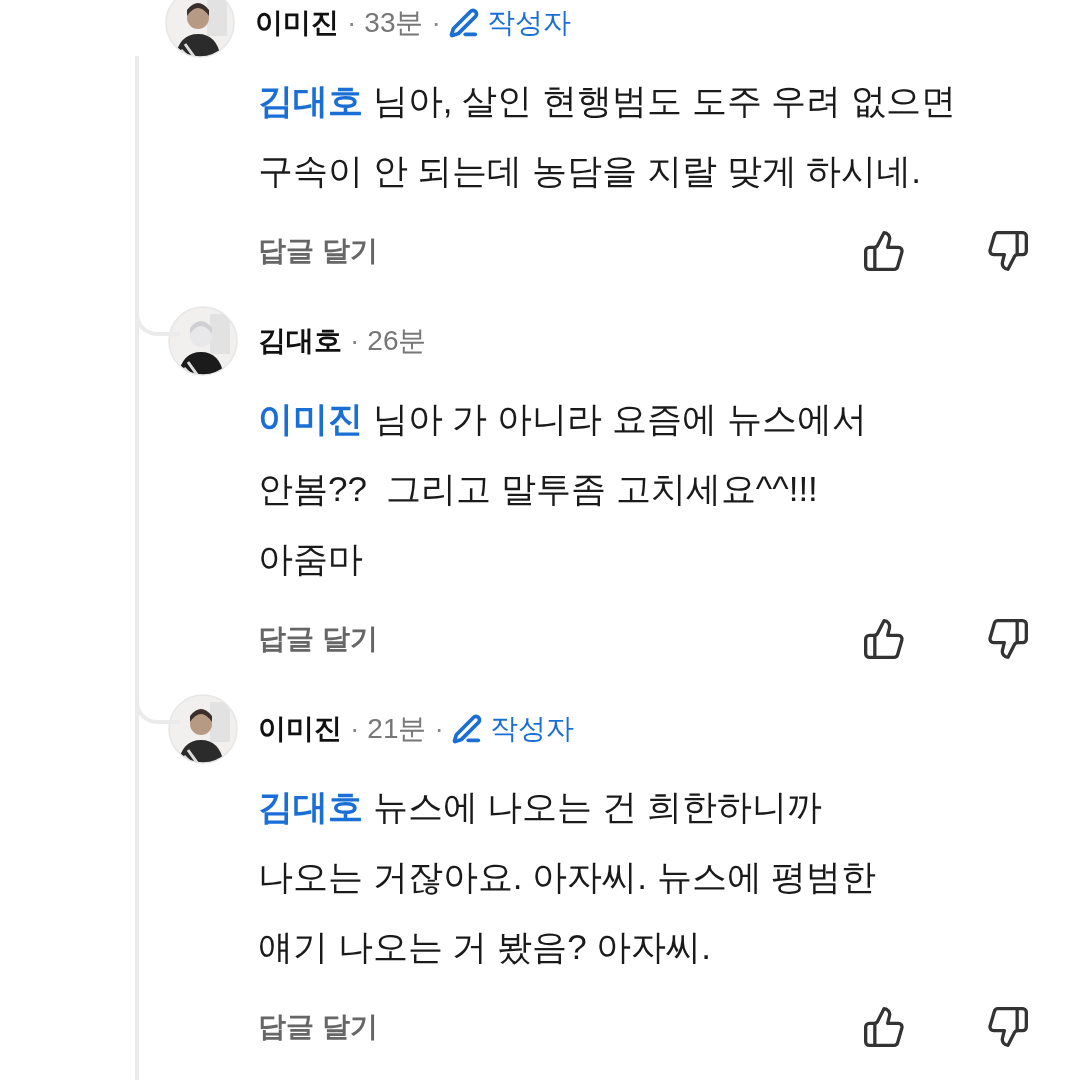  I want to click on comment-time: 26분, so click(397, 341).